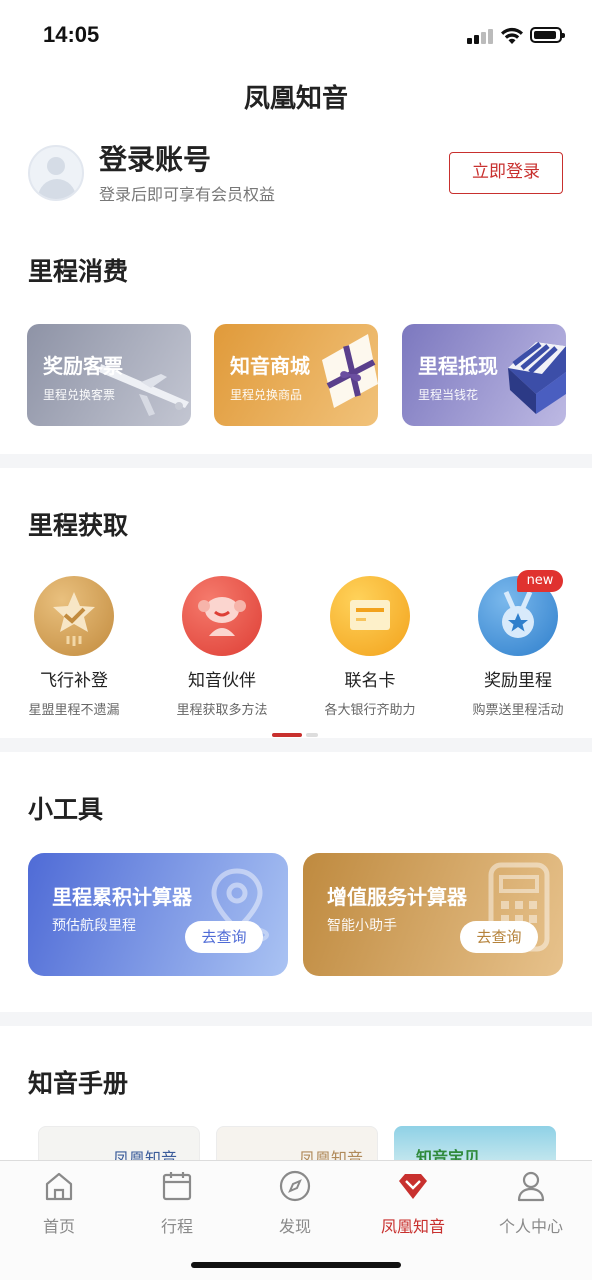  I want to click on partner-desc: 里程获取多方法, so click(222, 710).